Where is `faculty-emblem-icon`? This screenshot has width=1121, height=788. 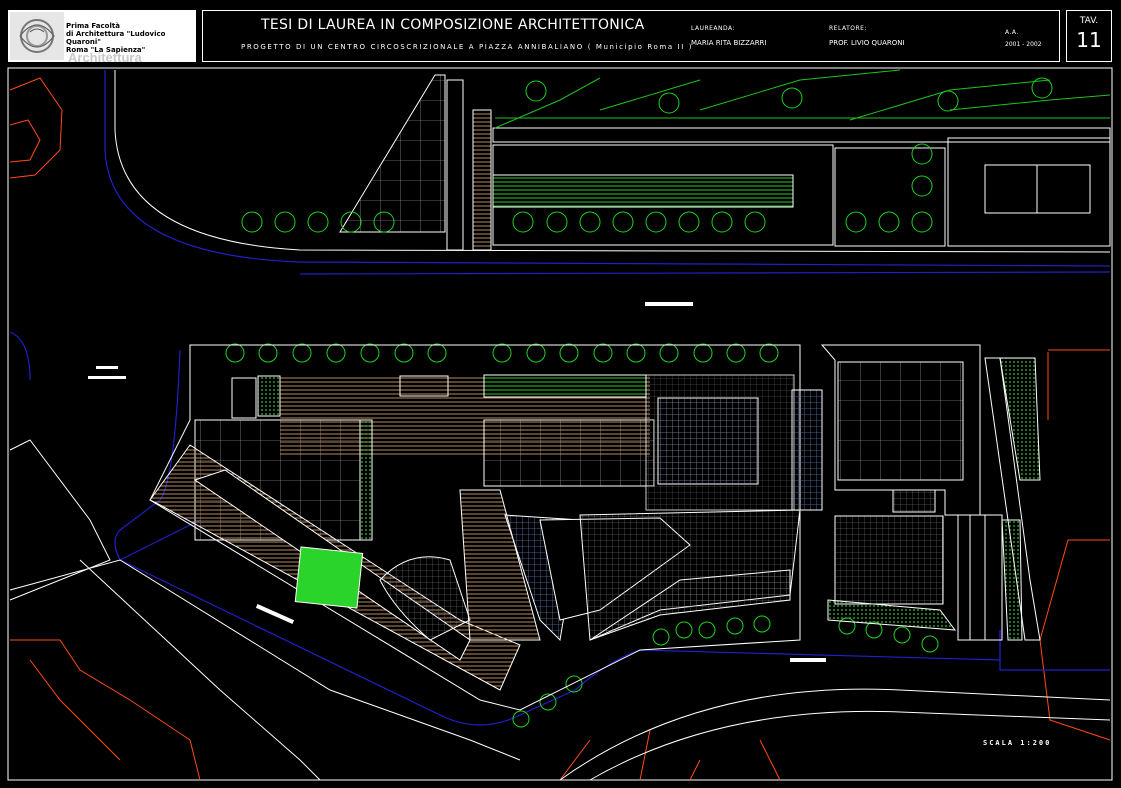
faculty-emblem-icon is located at coordinates (37, 36).